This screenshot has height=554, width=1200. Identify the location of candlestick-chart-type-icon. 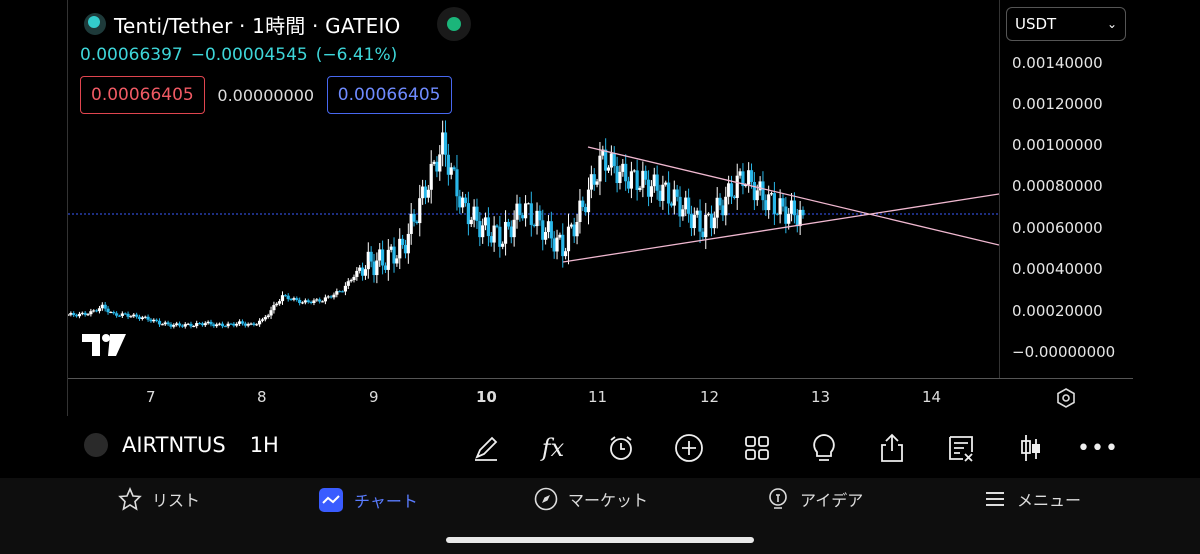
(1031, 448).